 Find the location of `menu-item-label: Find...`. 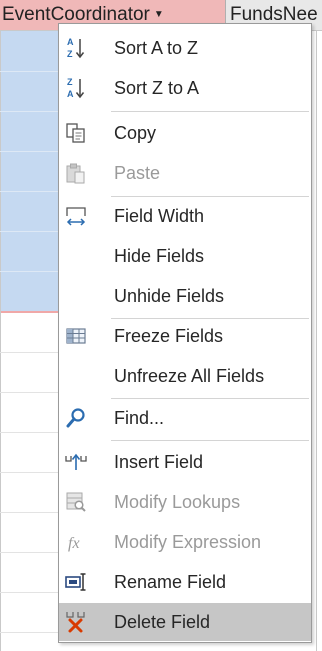

menu-item-label: Find... is located at coordinates (139, 417).